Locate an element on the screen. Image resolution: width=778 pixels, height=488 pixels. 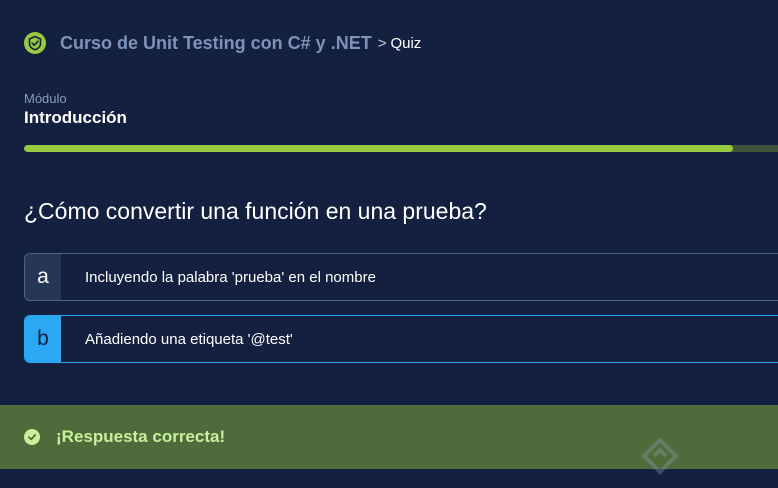
option-letter: b is located at coordinates (43, 339).